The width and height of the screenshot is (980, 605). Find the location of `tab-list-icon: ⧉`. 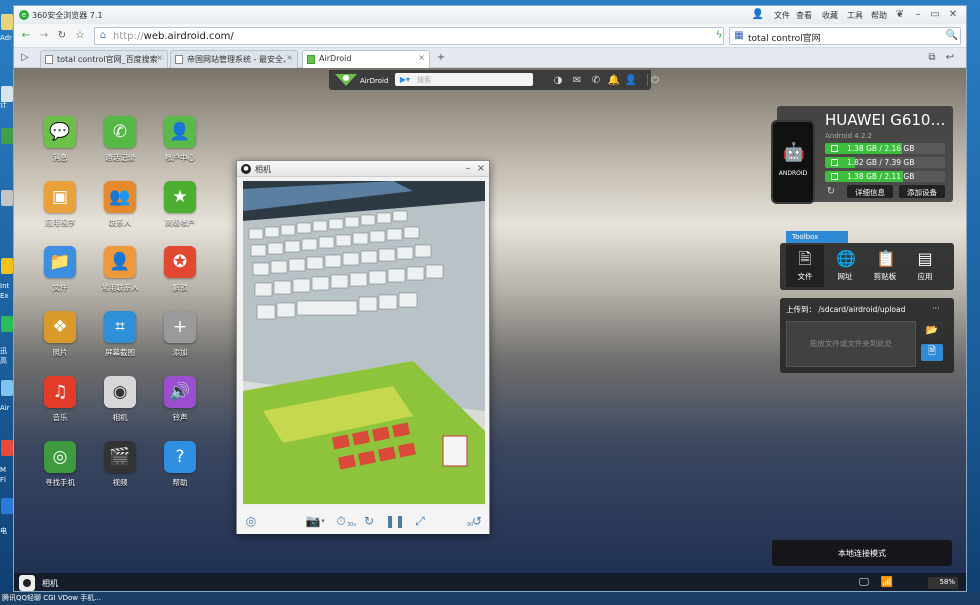

tab-list-icon: ⧉ is located at coordinates (932, 58).